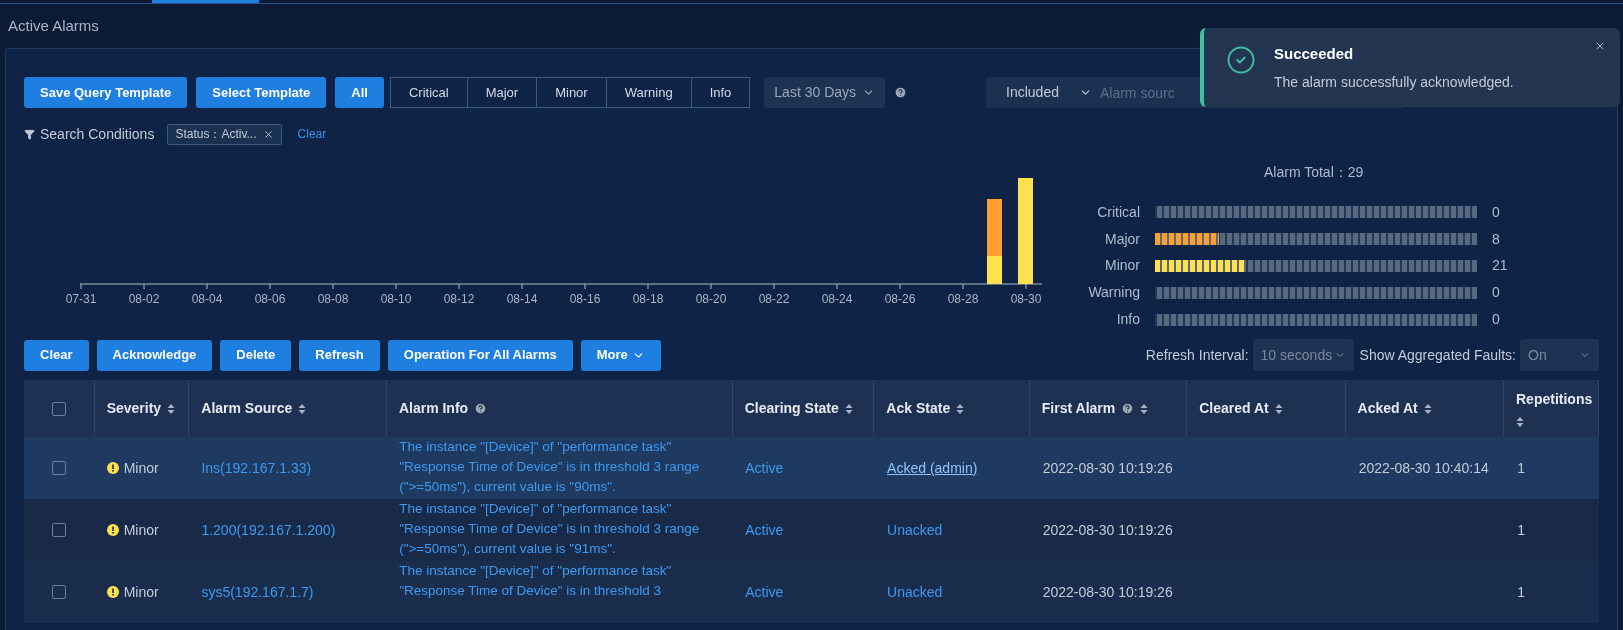 This screenshot has width=1623, height=630. I want to click on template-button: Save Query Template, so click(106, 92).